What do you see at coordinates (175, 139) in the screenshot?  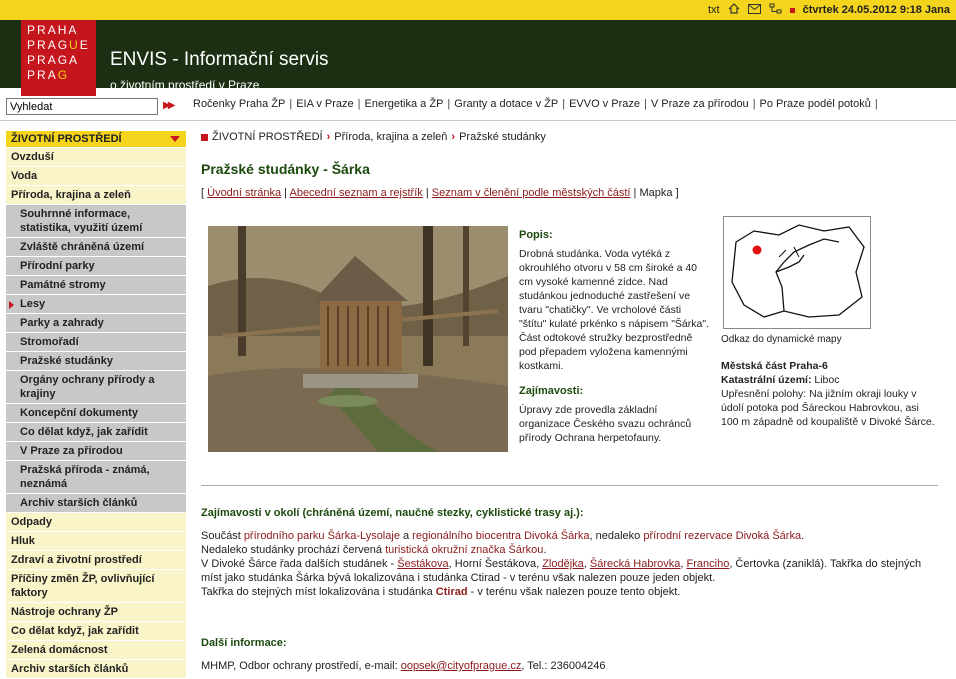 I see `chevron-down-icon` at bounding box center [175, 139].